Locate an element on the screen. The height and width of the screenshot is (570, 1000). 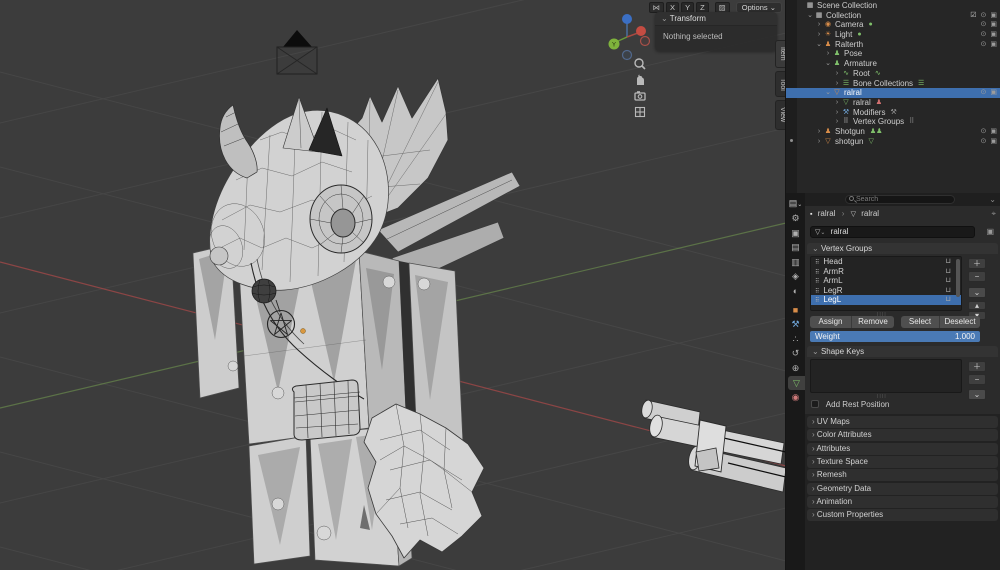
sk-specials-menu: ⌄ is located at coordinates (977, 394).